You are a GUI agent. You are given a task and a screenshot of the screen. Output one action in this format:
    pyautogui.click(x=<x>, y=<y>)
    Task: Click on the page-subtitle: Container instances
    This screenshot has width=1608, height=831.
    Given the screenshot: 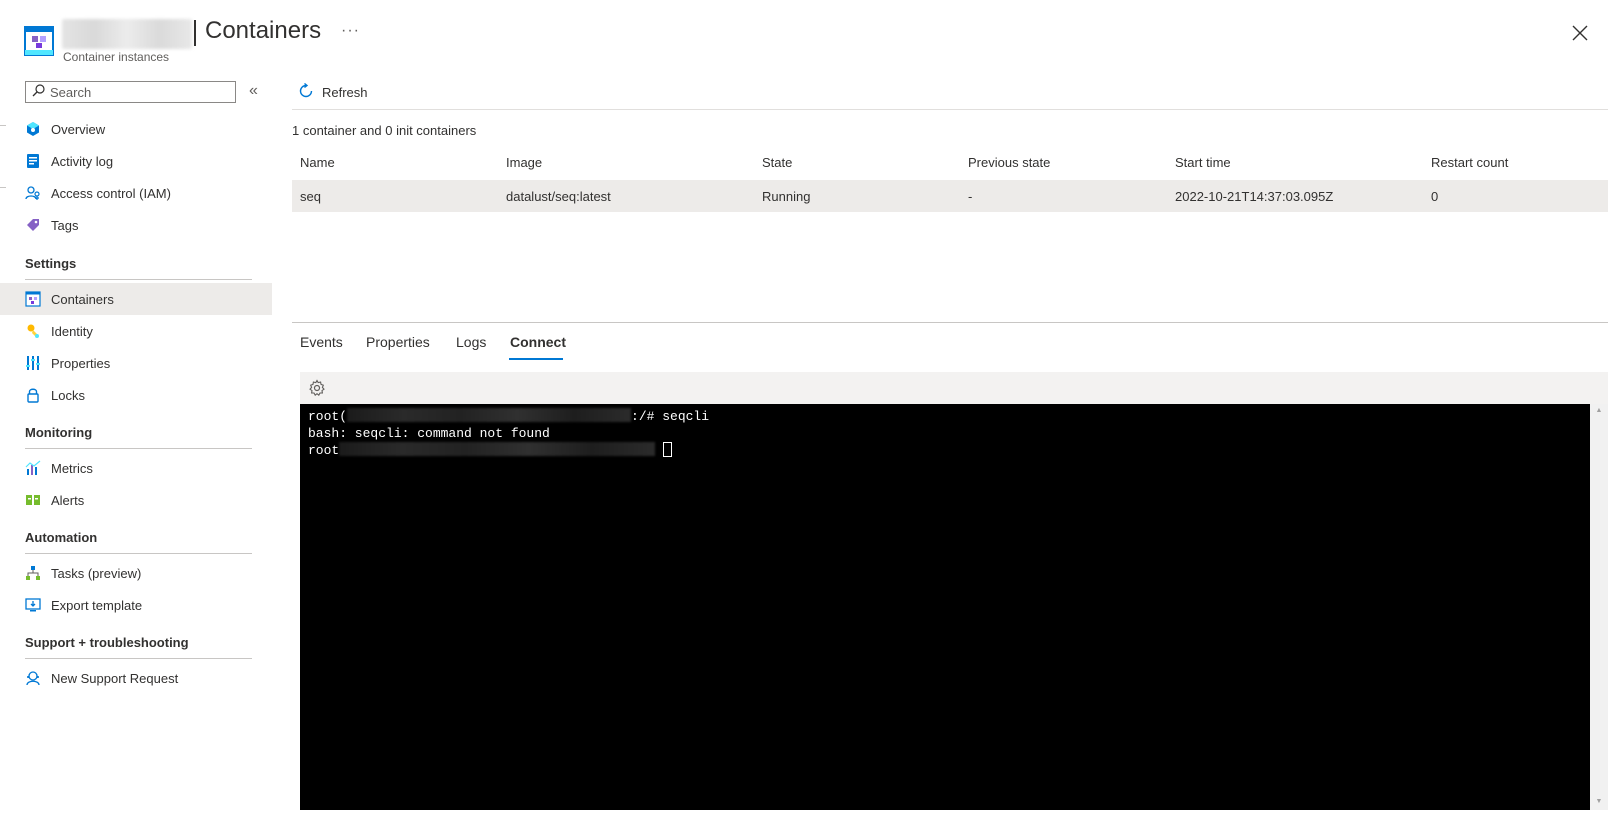 What is the action you would take?
    pyautogui.click(x=116, y=57)
    